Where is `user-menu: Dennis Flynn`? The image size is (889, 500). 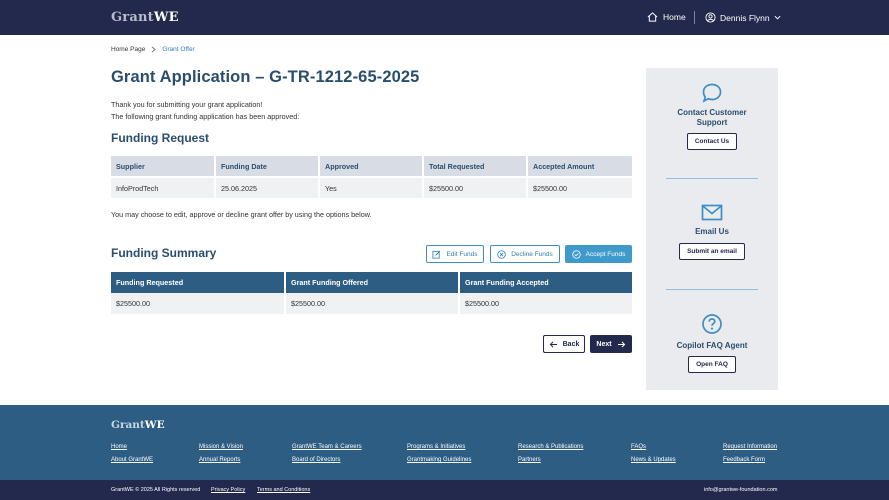
user-menu: Dennis Flynn is located at coordinates (743, 17).